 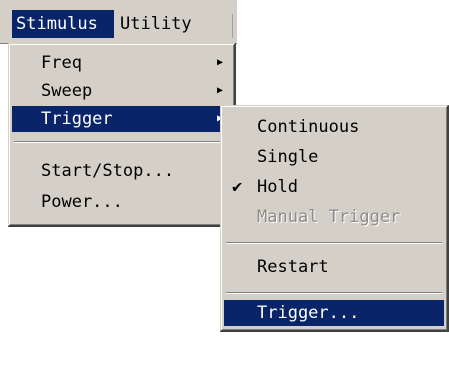 What do you see at coordinates (237, 187) in the screenshot?
I see `checkmark-icon: ✔` at bounding box center [237, 187].